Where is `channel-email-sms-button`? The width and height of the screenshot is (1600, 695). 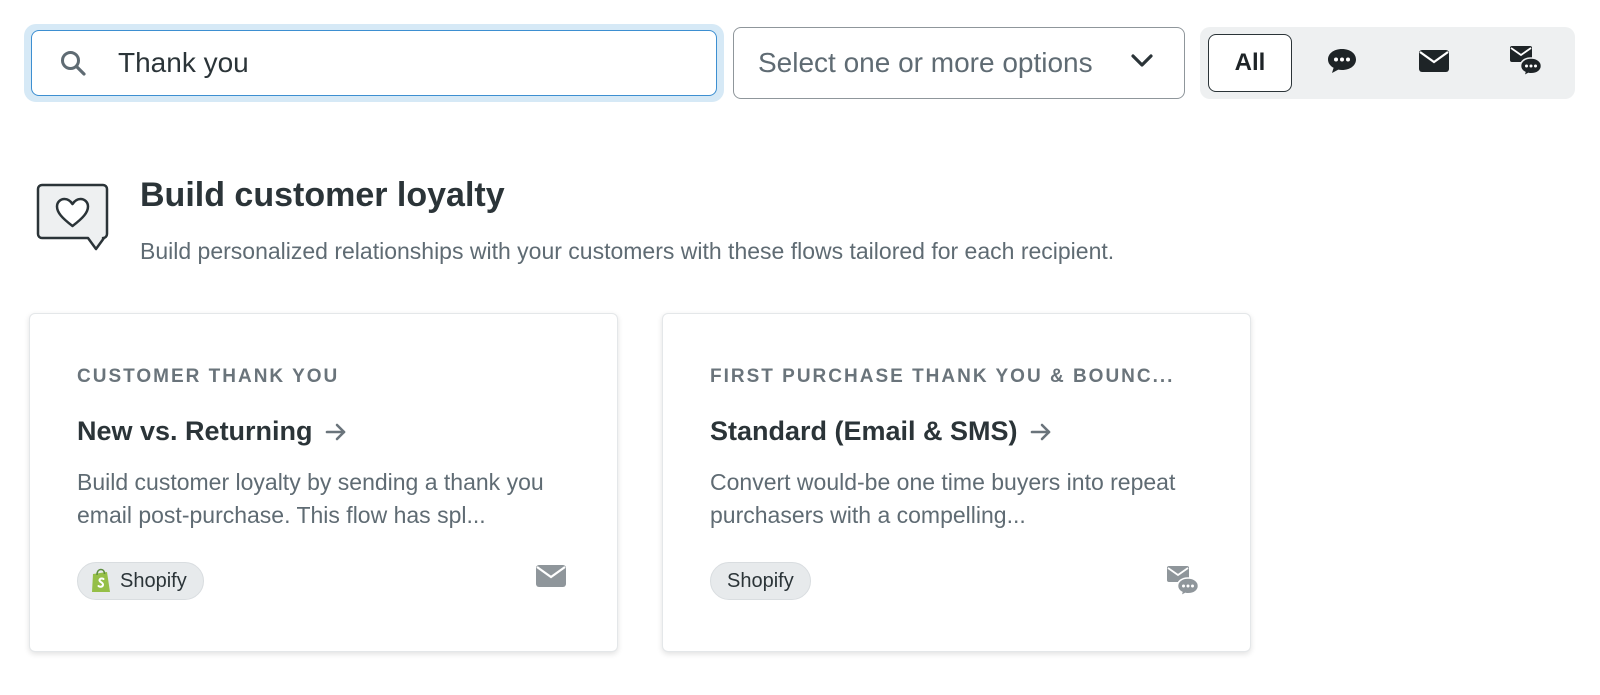
channel-email-sms-button is located at coordinates (1526, 63).